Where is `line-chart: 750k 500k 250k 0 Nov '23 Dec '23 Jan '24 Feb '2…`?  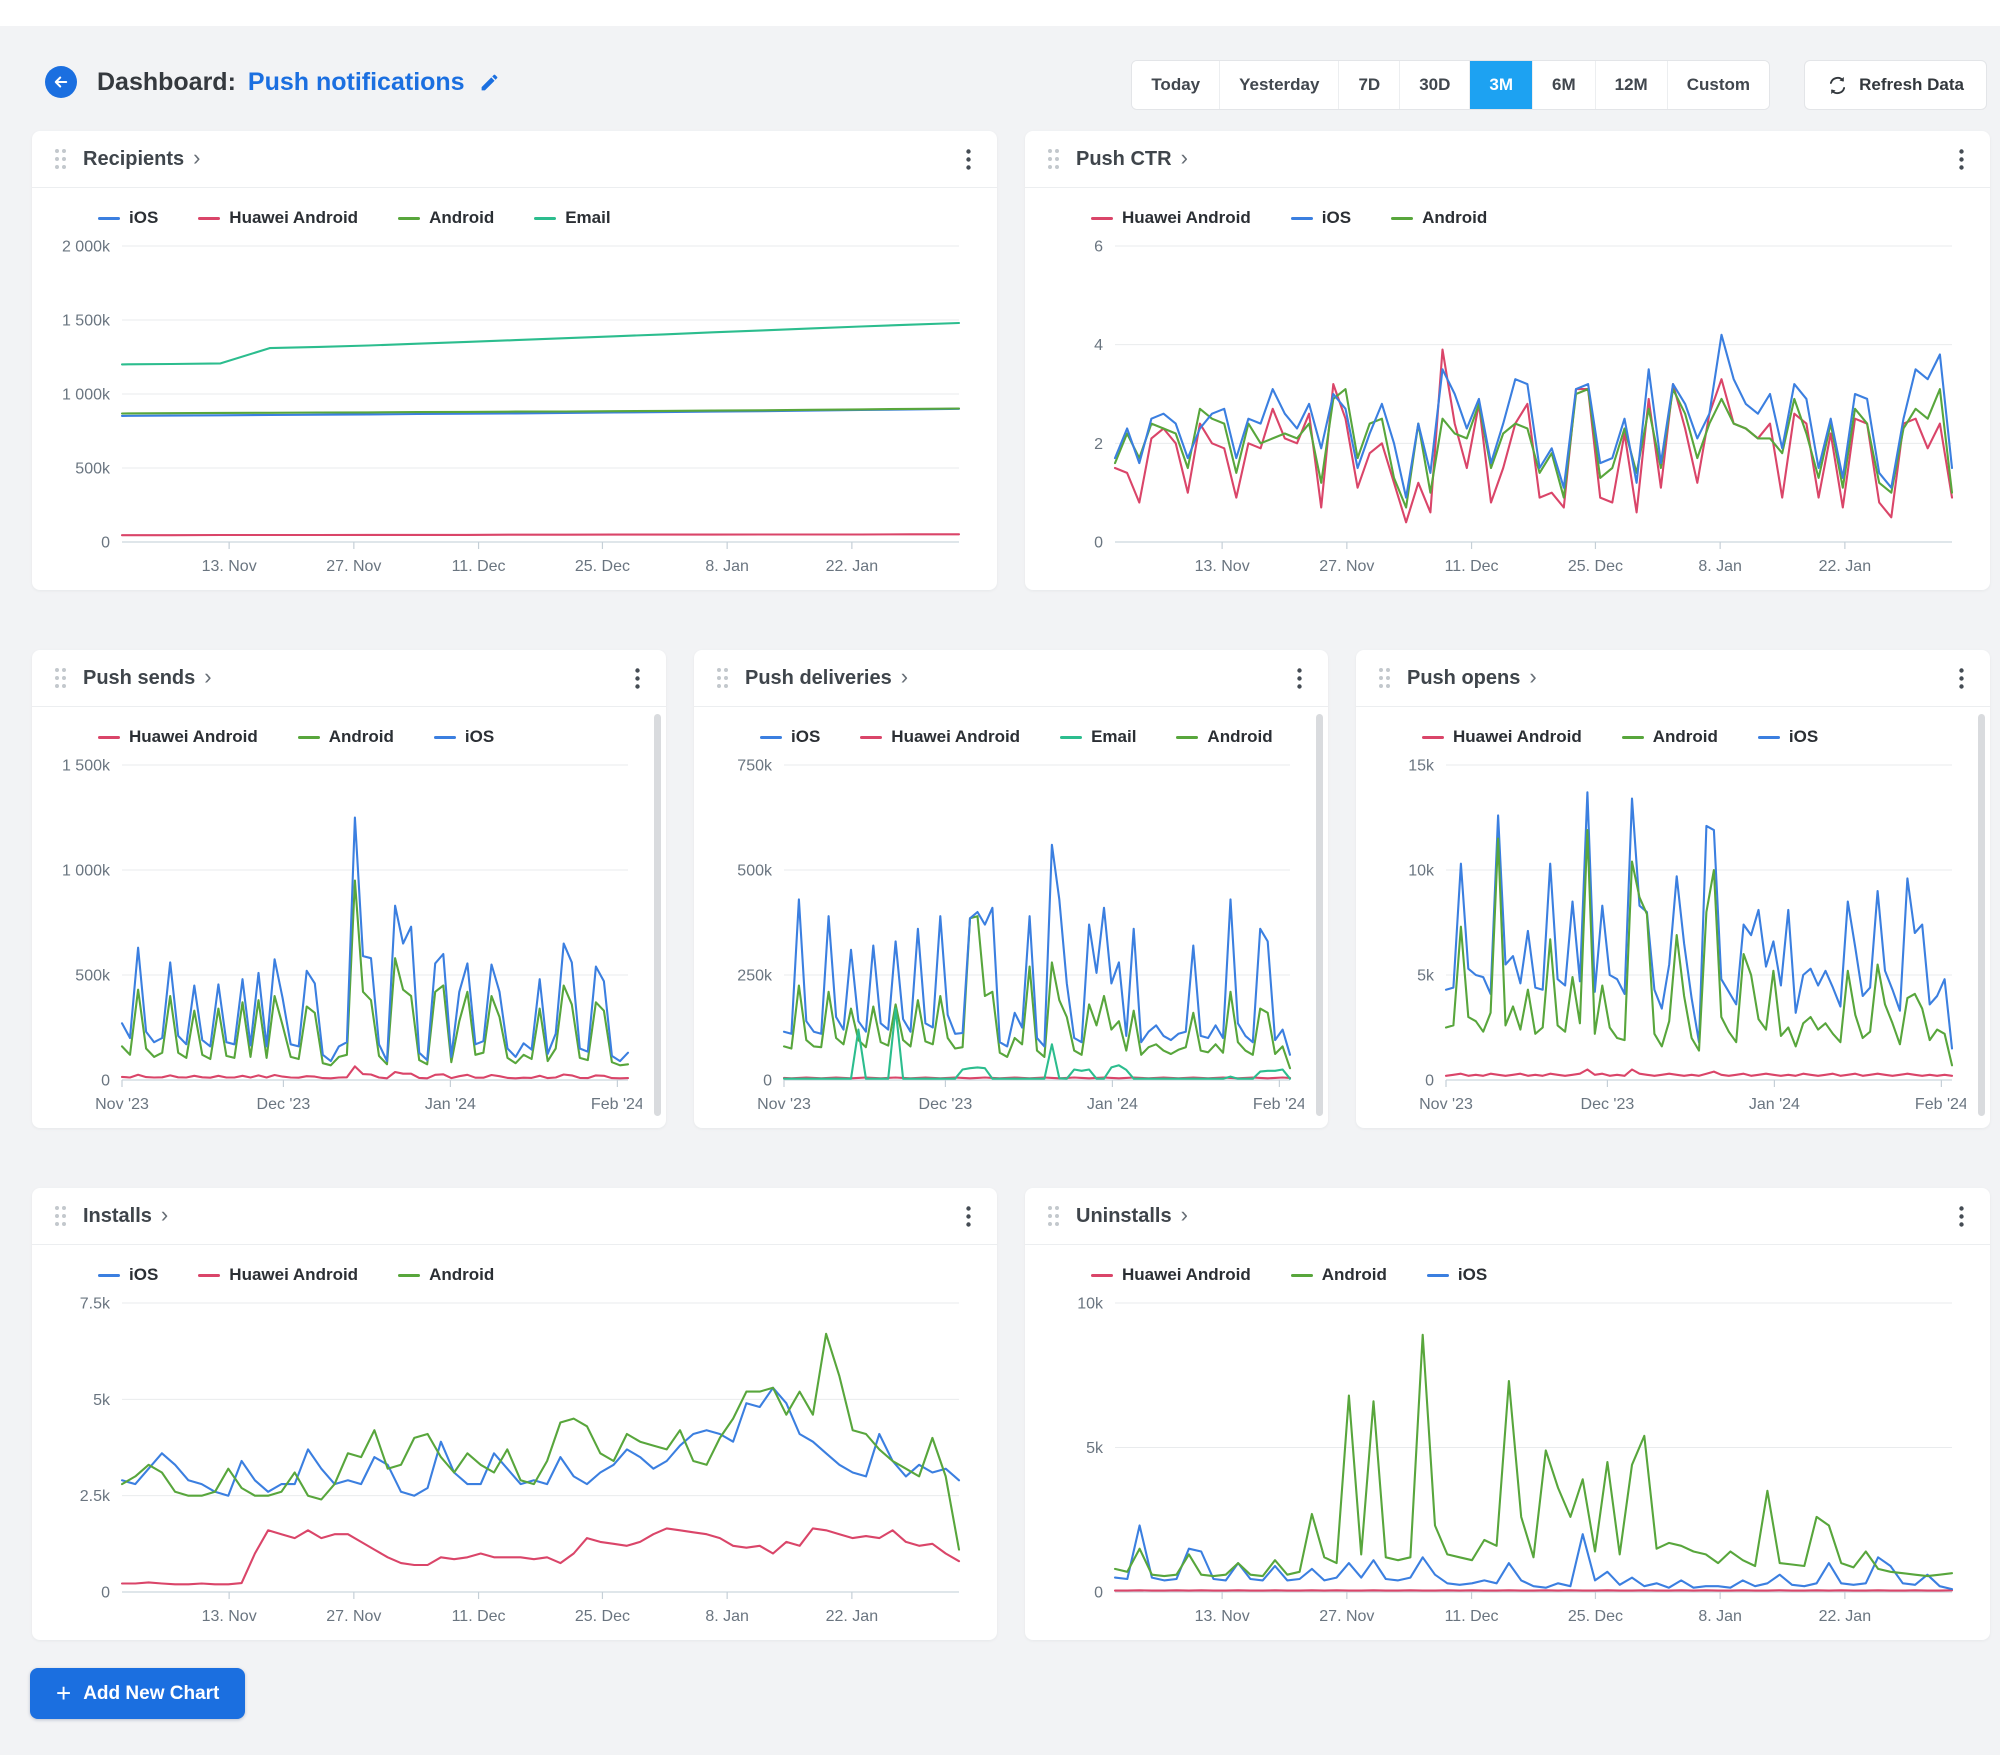
line-chart: 750k 500k 250k 0 Nov '23 Dec '23 Jan '24 Feb '2… is located at coordinates (1020, 936).